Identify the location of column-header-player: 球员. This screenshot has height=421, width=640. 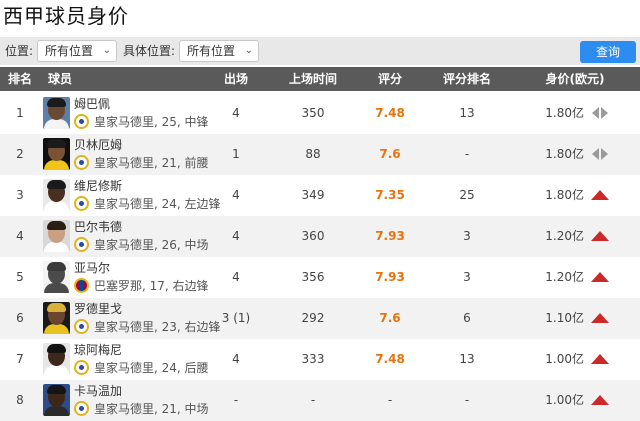
(60, 79).